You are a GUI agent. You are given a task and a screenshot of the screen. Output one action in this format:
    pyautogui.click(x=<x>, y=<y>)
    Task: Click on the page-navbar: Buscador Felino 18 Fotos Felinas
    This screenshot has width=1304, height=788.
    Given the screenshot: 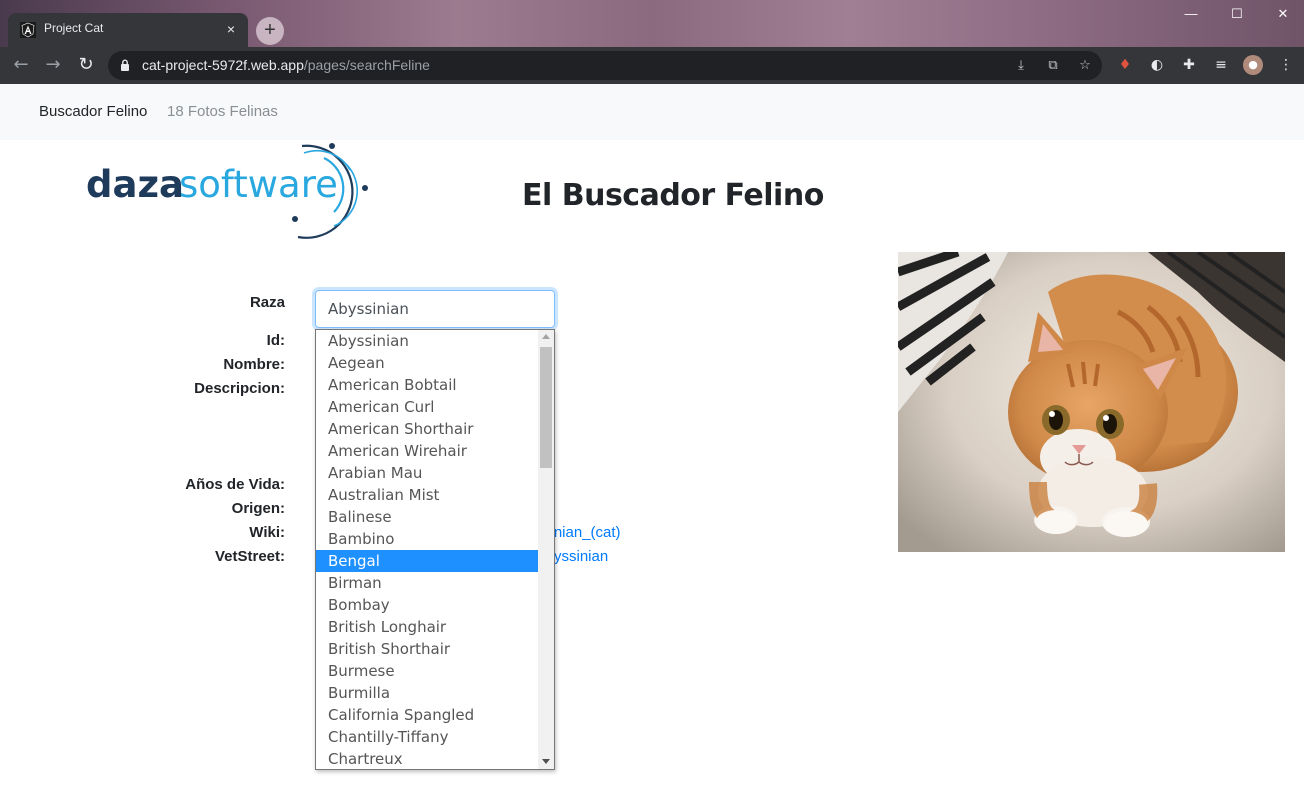 What is the action you would take?
    pyautogui.click(x=652, y=112)
    